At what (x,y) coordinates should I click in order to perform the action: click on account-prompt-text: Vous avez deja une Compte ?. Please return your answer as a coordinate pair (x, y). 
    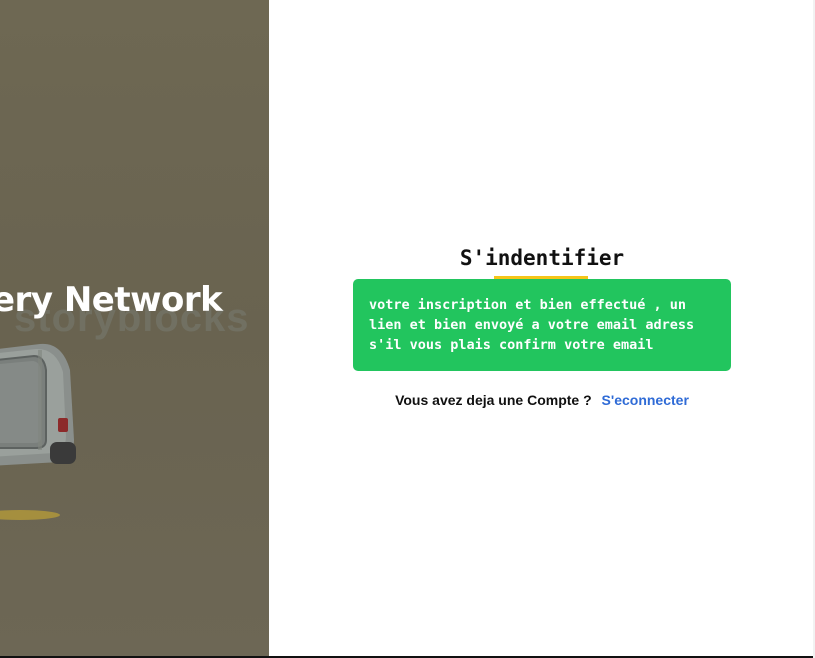
    Looking at the image, I should click on (493, 400).